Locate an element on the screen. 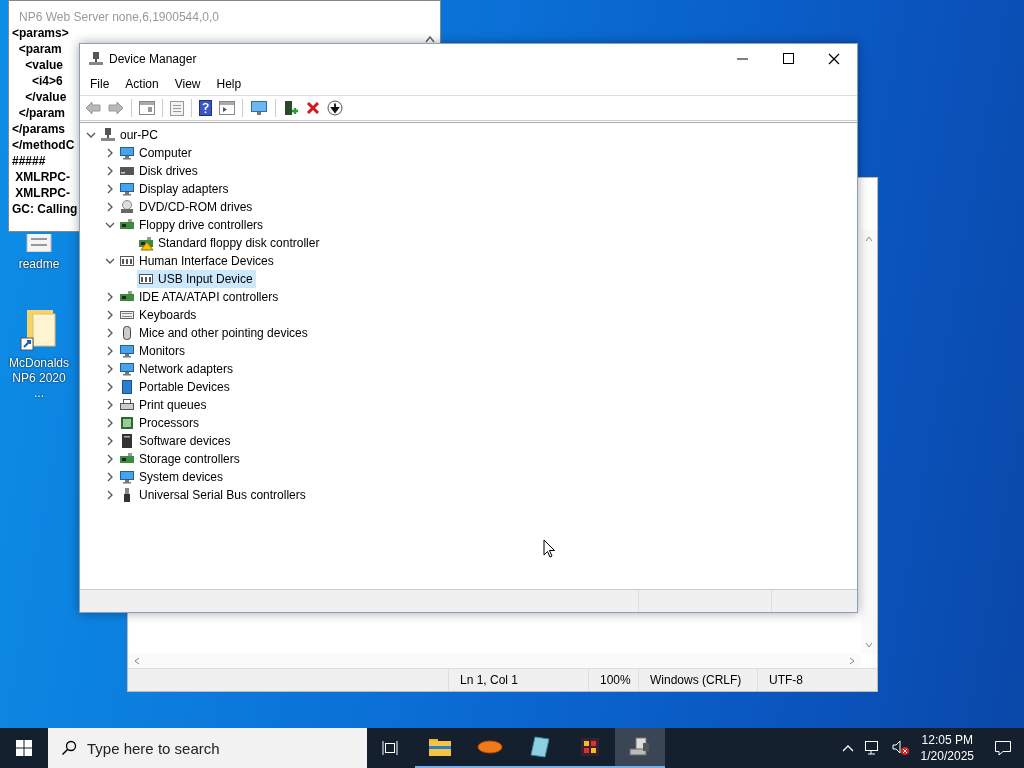 The image size is (1024, 768). tree-item: System devices is located at coordinates (172, 477).